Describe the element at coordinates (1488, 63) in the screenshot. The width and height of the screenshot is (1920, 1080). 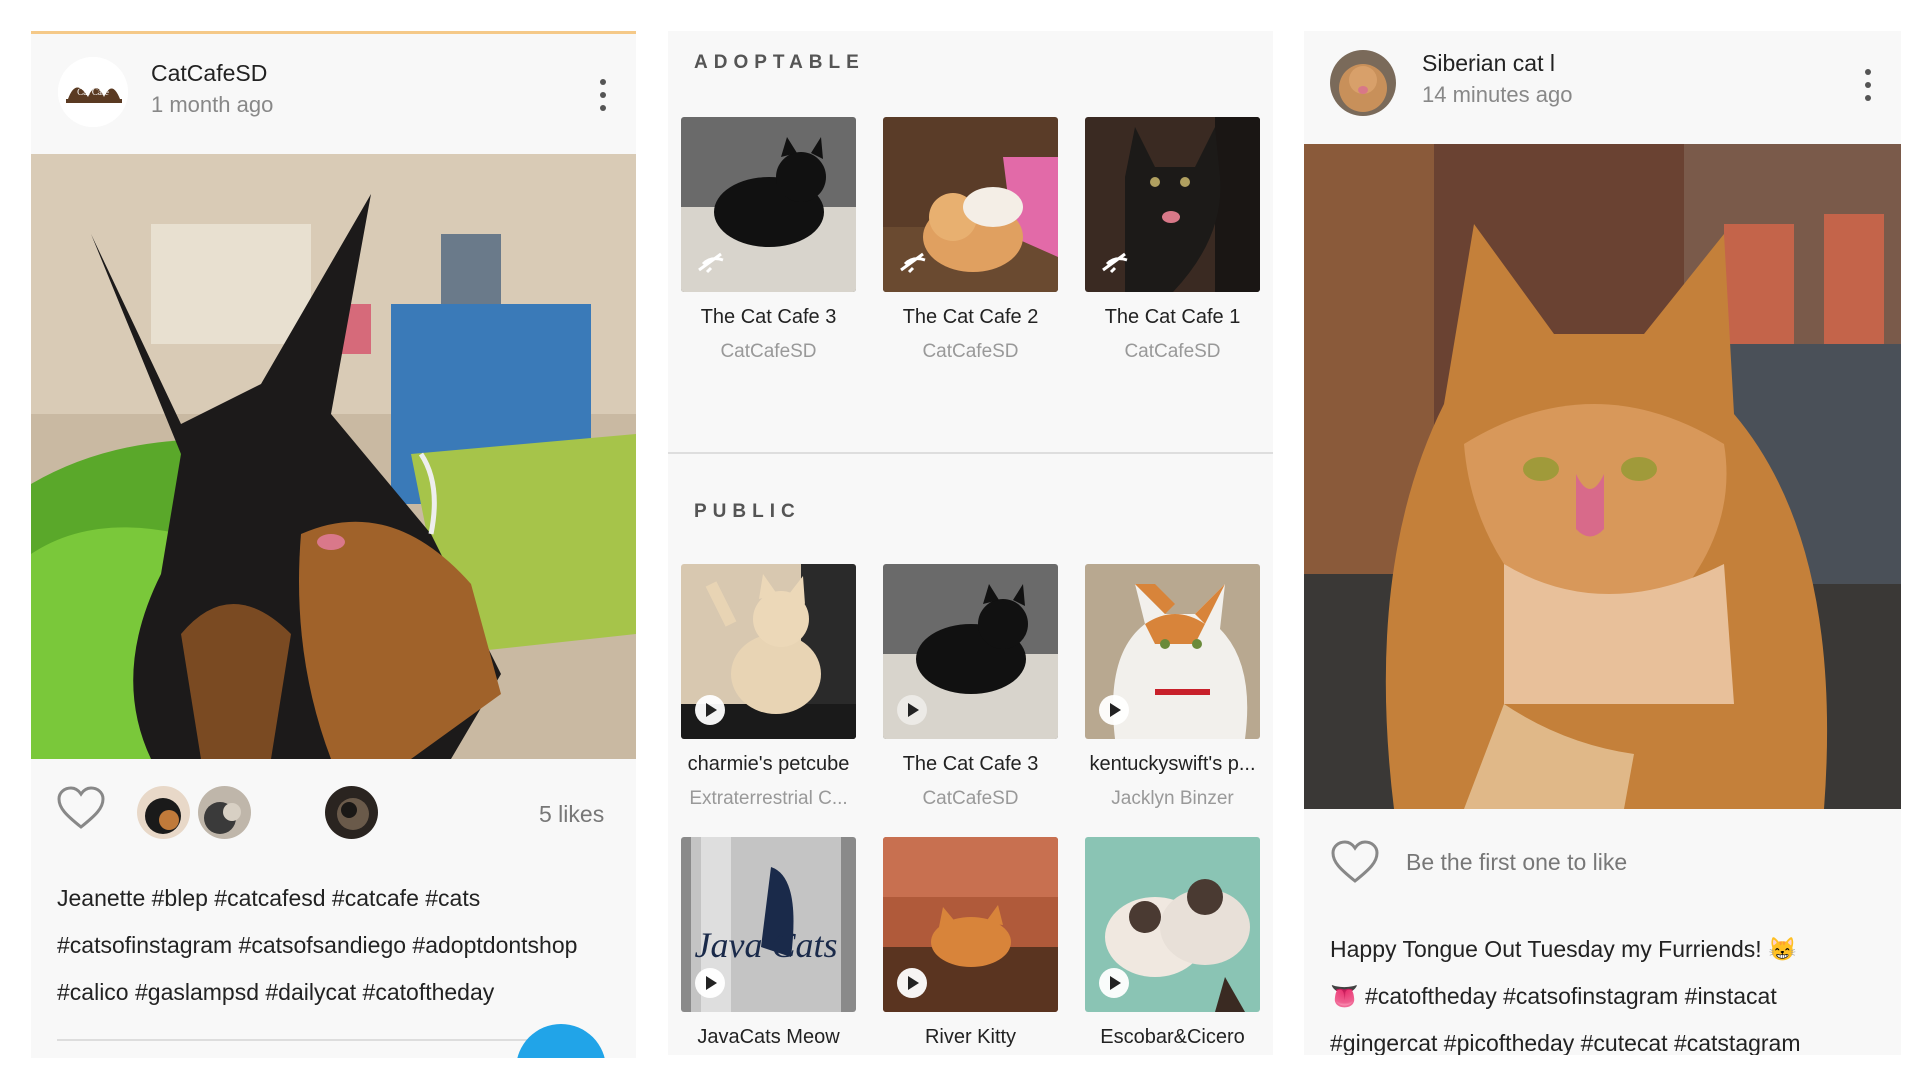
I see `post-author: Siberian cat l` at that location.